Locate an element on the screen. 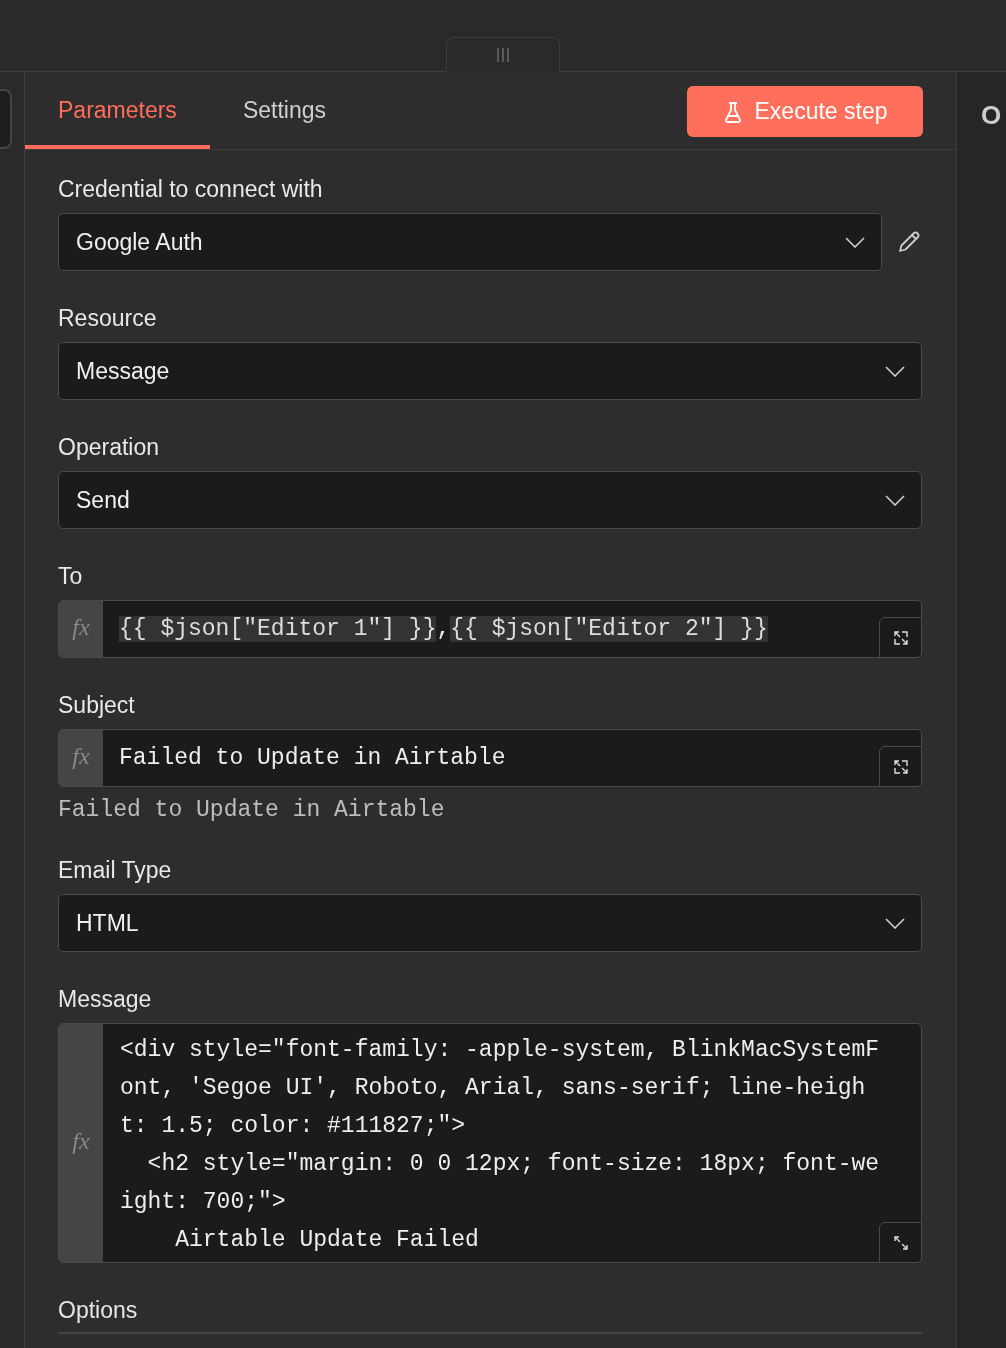  section-heading: Options is located at coordinates (490, 1315).